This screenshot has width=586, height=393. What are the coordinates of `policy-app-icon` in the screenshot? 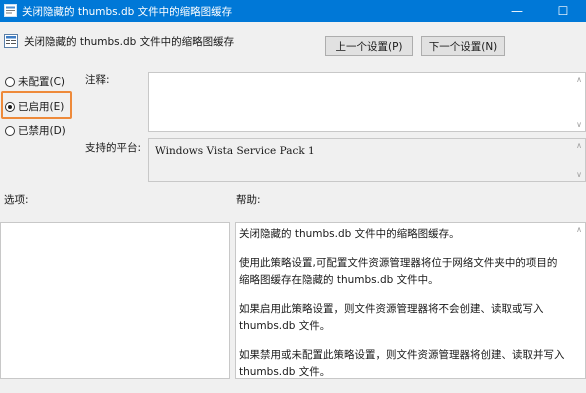 It's located at (10, 10).